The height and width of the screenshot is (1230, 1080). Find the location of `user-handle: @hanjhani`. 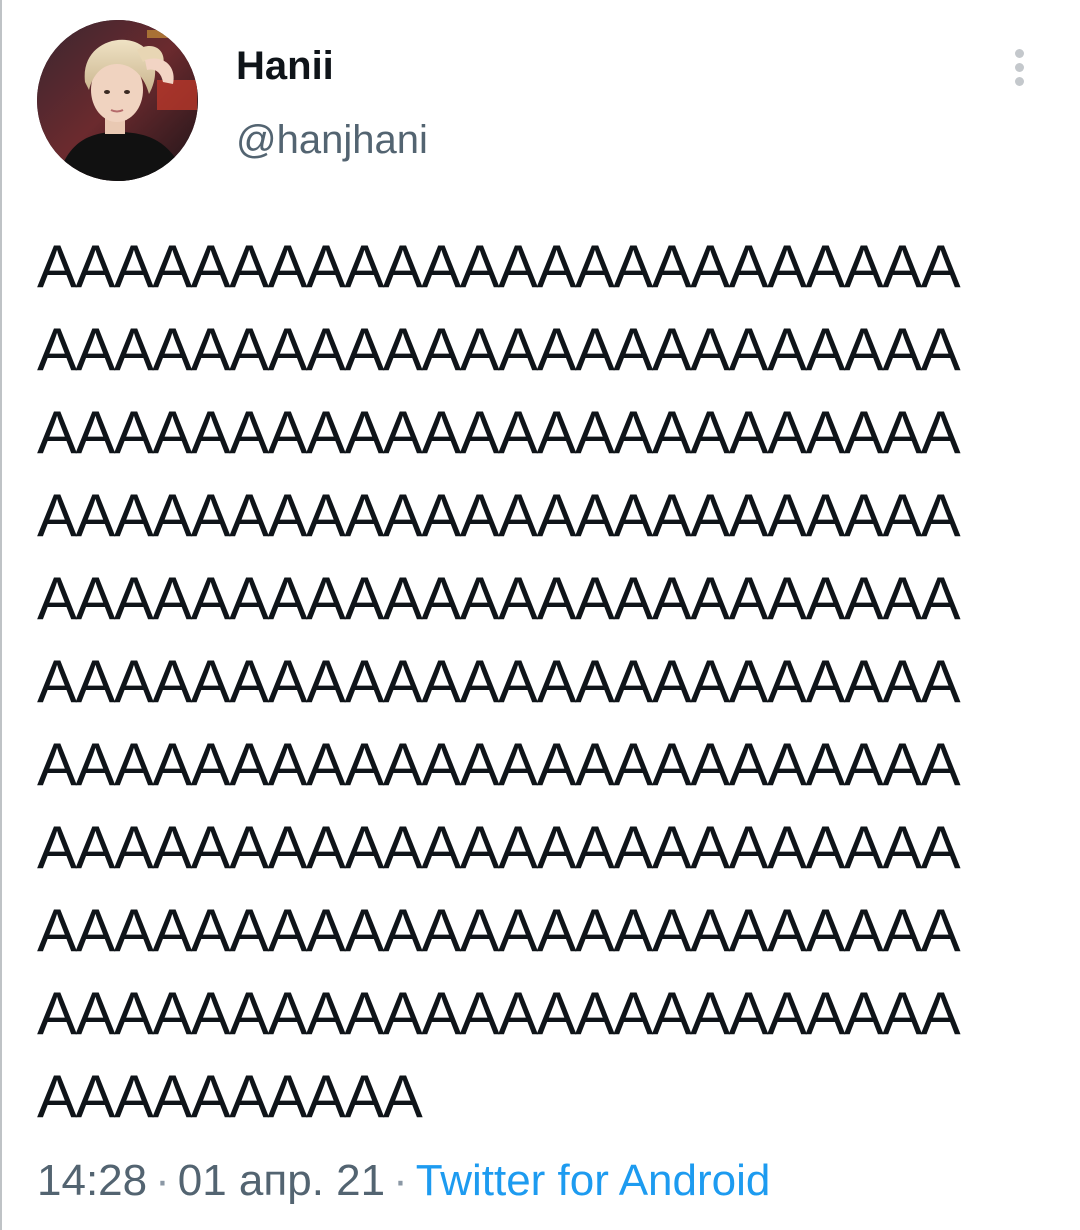

user-handle: @hanjhani is located at coordinates (332, 140).